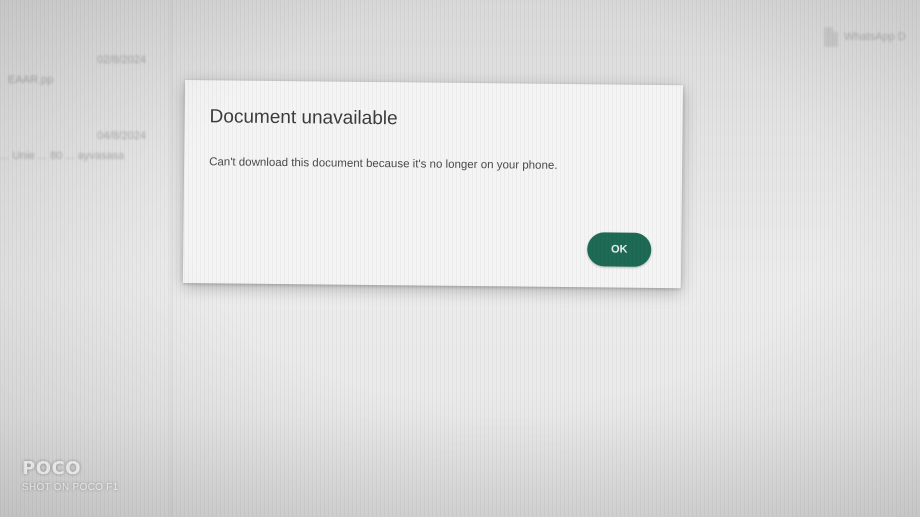 The image size is (920, 517). I want to click on watermark-subtitle: SHOT ON POCO F1, so click(70, 487).